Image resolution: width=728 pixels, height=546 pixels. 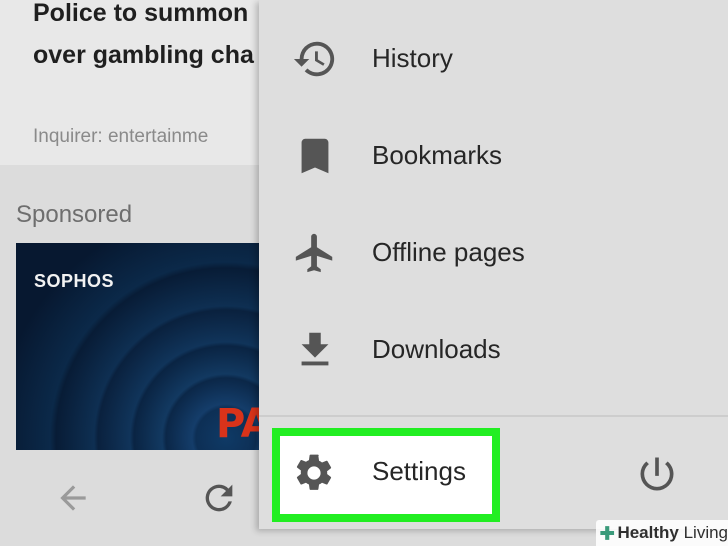 I want to click on menu-item-label: Offline pages, so click(x=448, y=252).